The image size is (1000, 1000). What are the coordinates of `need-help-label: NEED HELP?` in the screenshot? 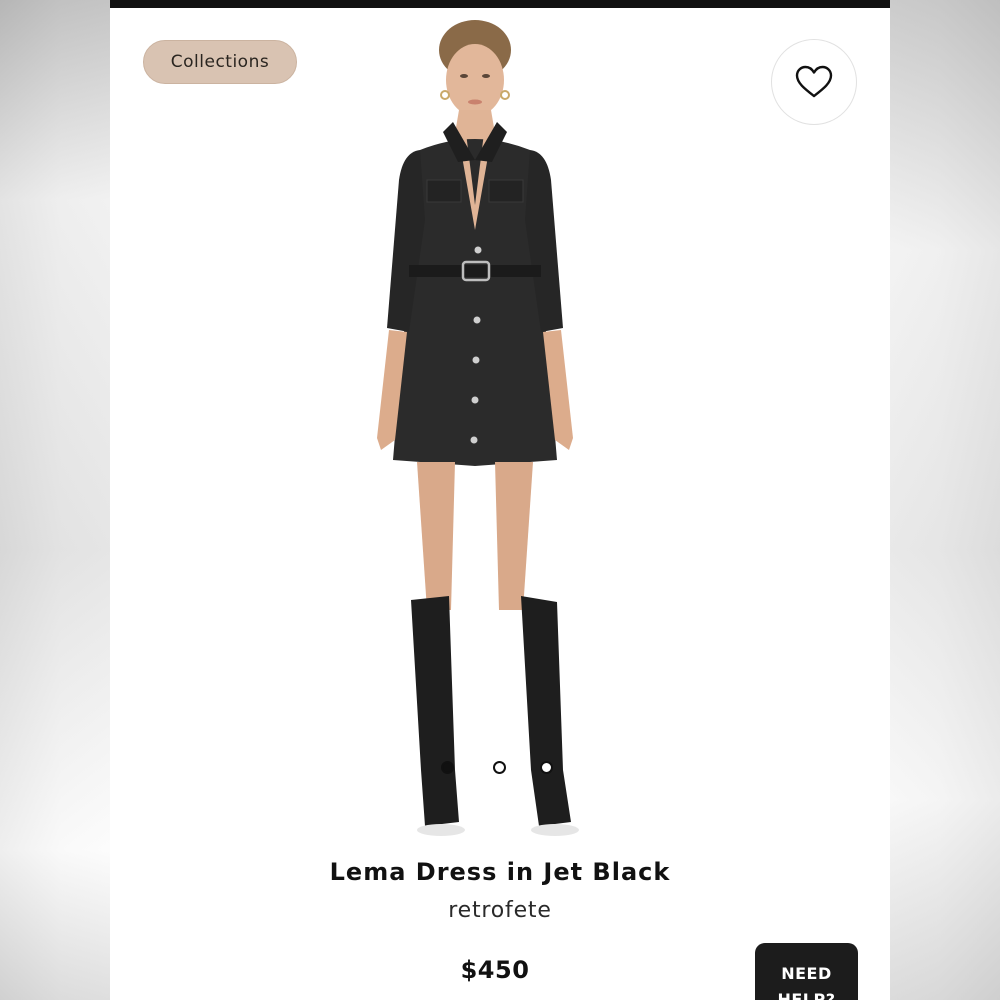 It's located at (806, 982).